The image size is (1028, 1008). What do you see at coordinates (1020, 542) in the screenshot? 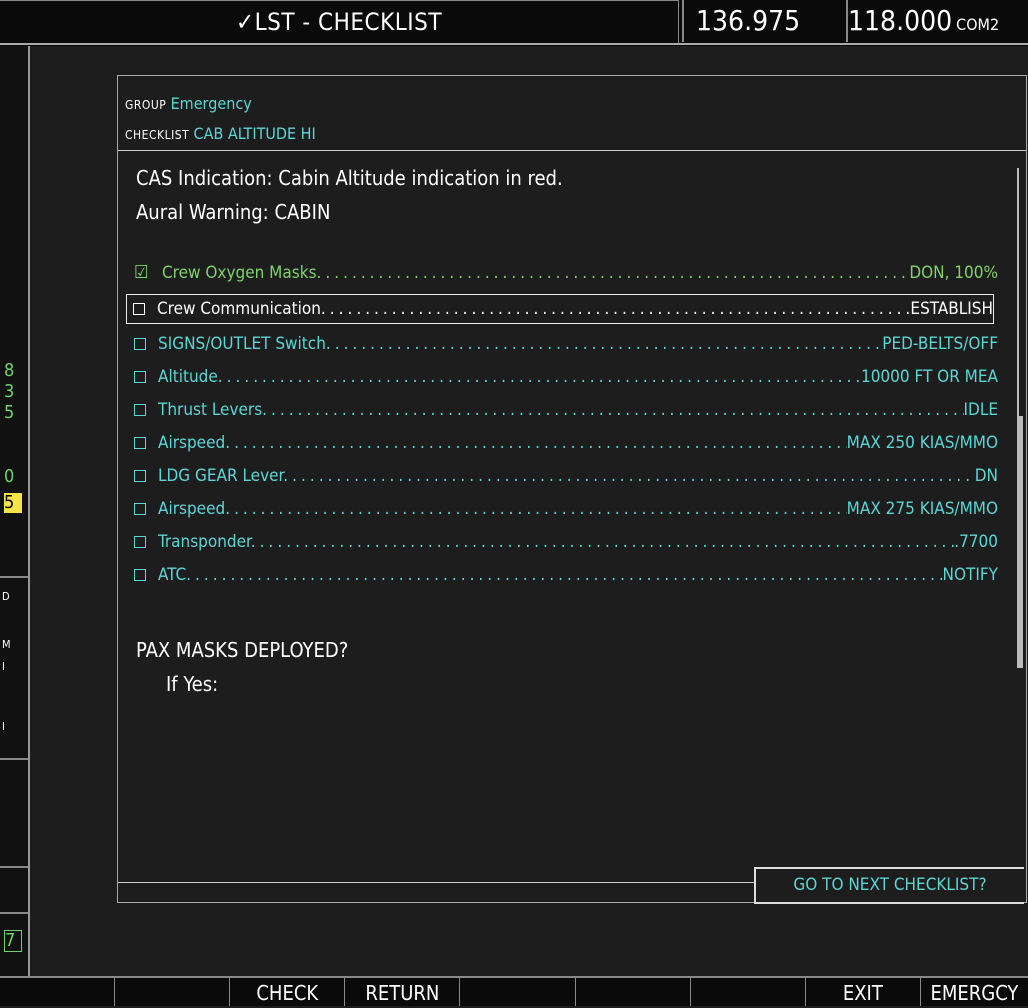
I see `scrollbar-thumb` at bounding box center [1020, 542].